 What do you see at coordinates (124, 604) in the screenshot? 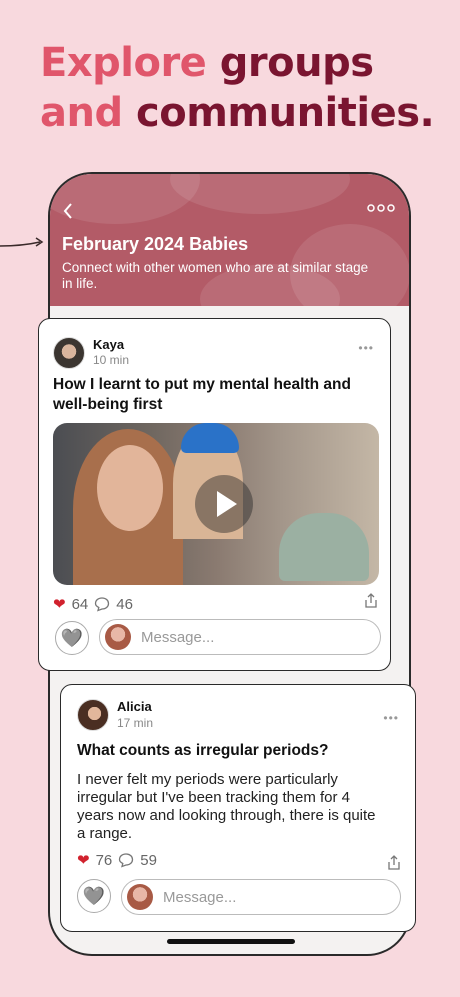
I see `comments-count: 46` at bounding box center [124, 604].